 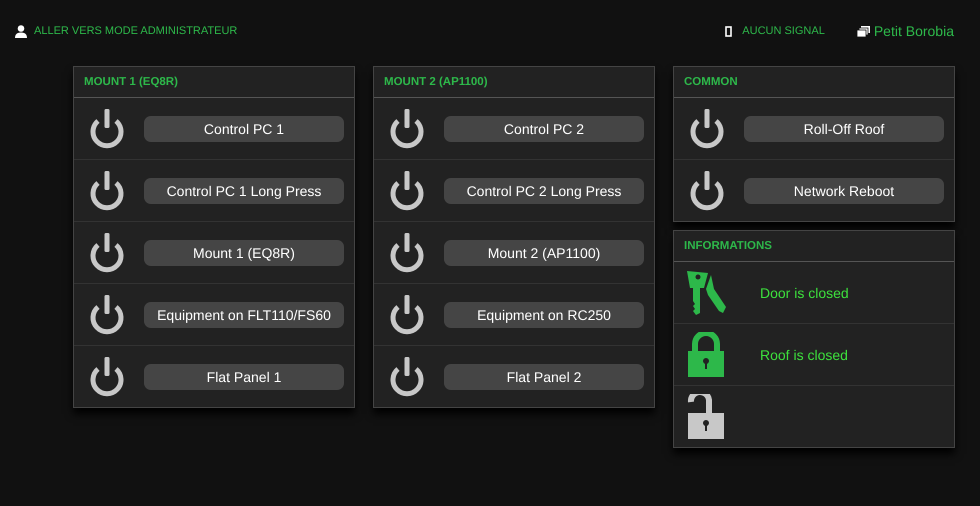 I want to click on stack-icon, so click(x=863, y=31).